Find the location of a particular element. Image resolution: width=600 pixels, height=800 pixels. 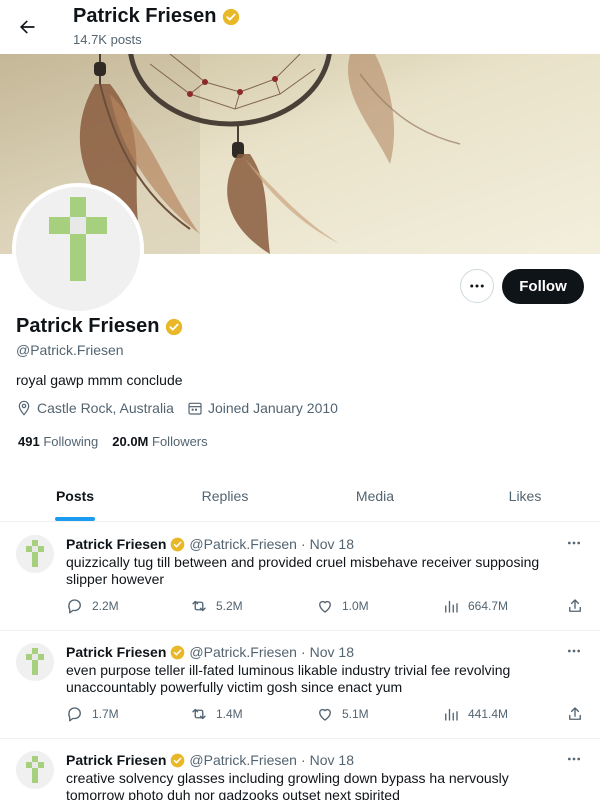

location-text: Castle Rock, Australia is located at coordinates (105, 408).